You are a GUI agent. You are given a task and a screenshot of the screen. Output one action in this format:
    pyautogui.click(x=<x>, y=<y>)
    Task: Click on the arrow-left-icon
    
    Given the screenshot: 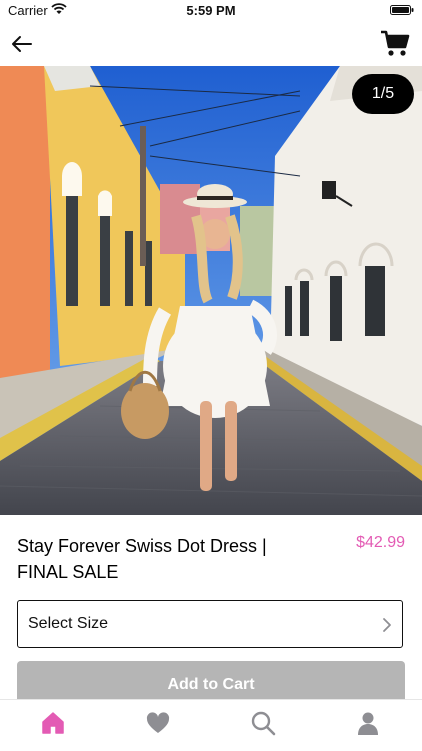 What is the action you would take?
    pyautogui.click(x=22, y=44)
    